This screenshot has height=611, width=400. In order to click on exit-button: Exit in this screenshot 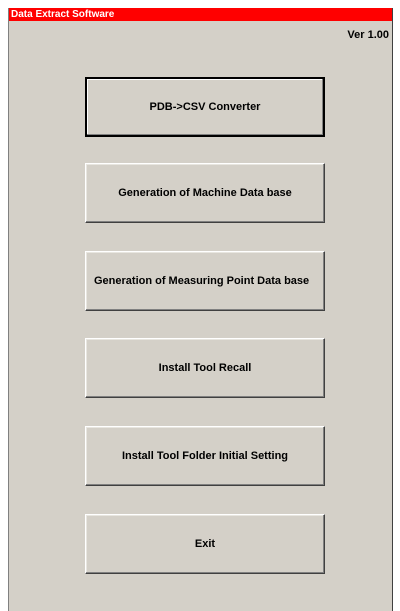, I will do `click(205, 544)`.